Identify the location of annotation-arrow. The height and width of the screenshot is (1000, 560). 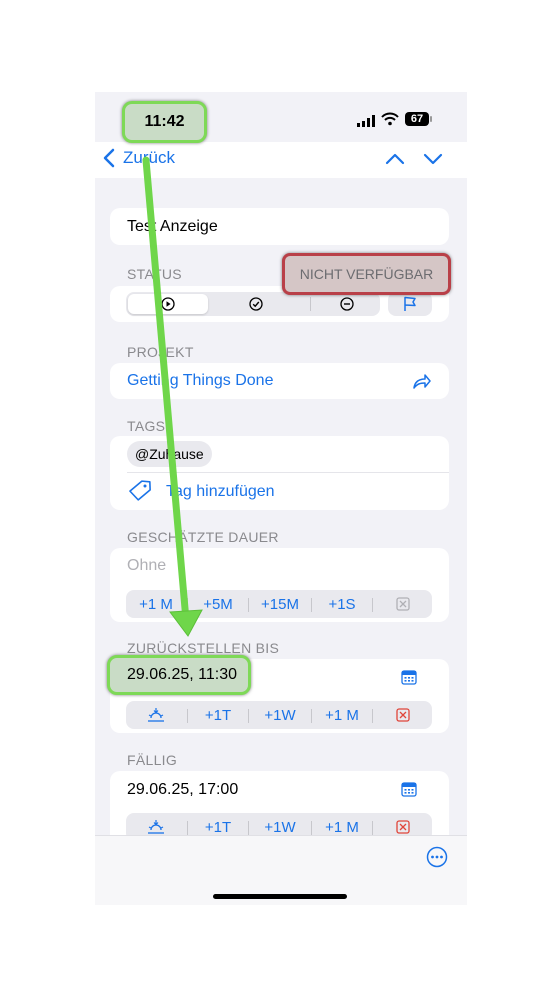
(172, 396).